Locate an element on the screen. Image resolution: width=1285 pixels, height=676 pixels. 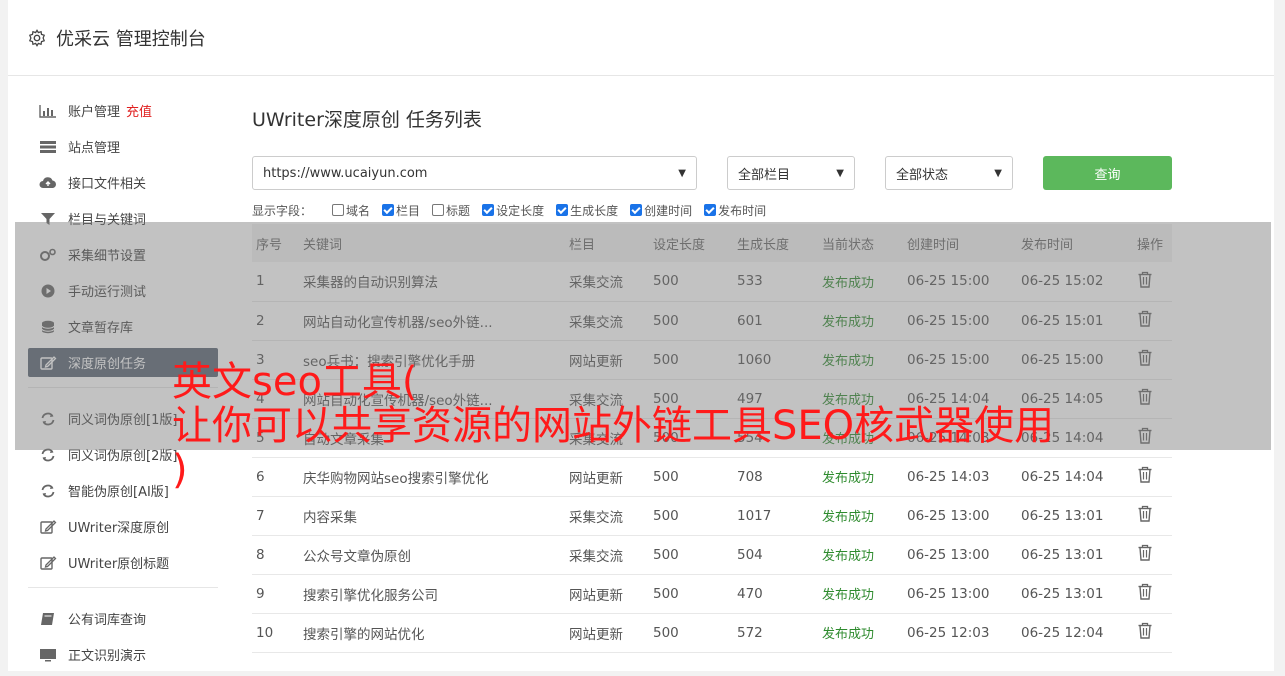
sidebar-item: 正文识别演示 is located at coordinates (123, 654).